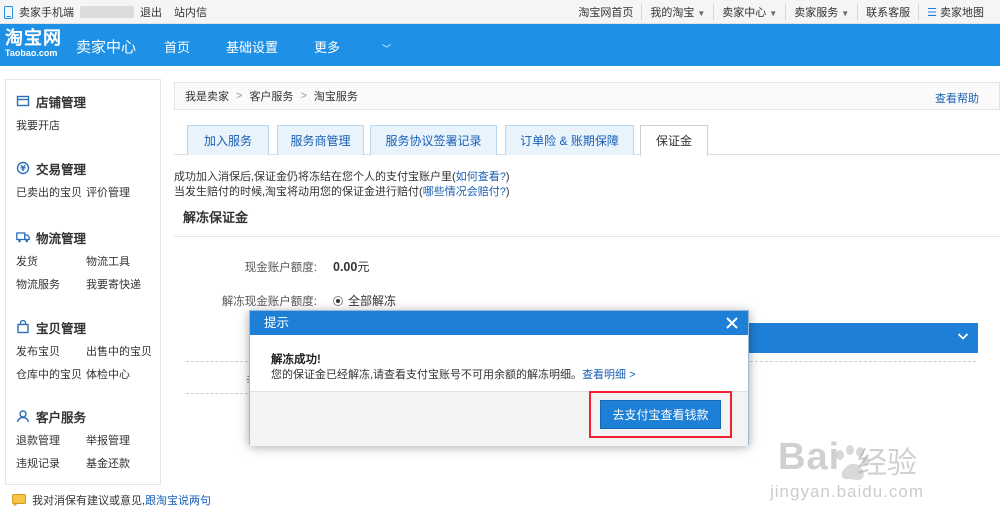 This screenshot has height=520, width=1000. What do you see at coordinates (932, 13) in the screenshot?
I see `menu-icon: ☰` at bounding box center [932, 13].